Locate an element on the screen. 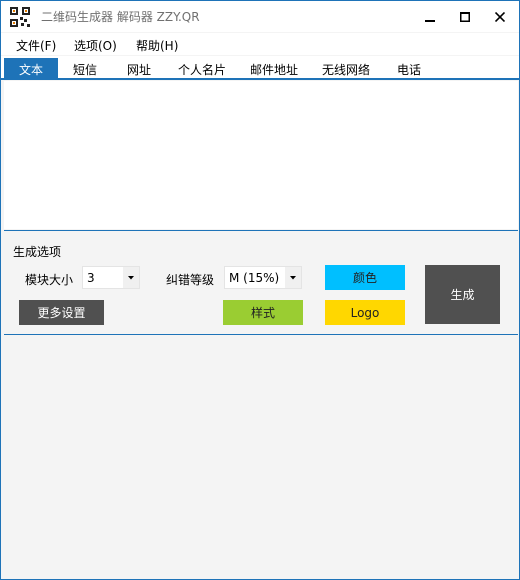 The height and width of the screenshot is (580, 520). tab-email: 邮件地址 is located at coordinates (274, 69).